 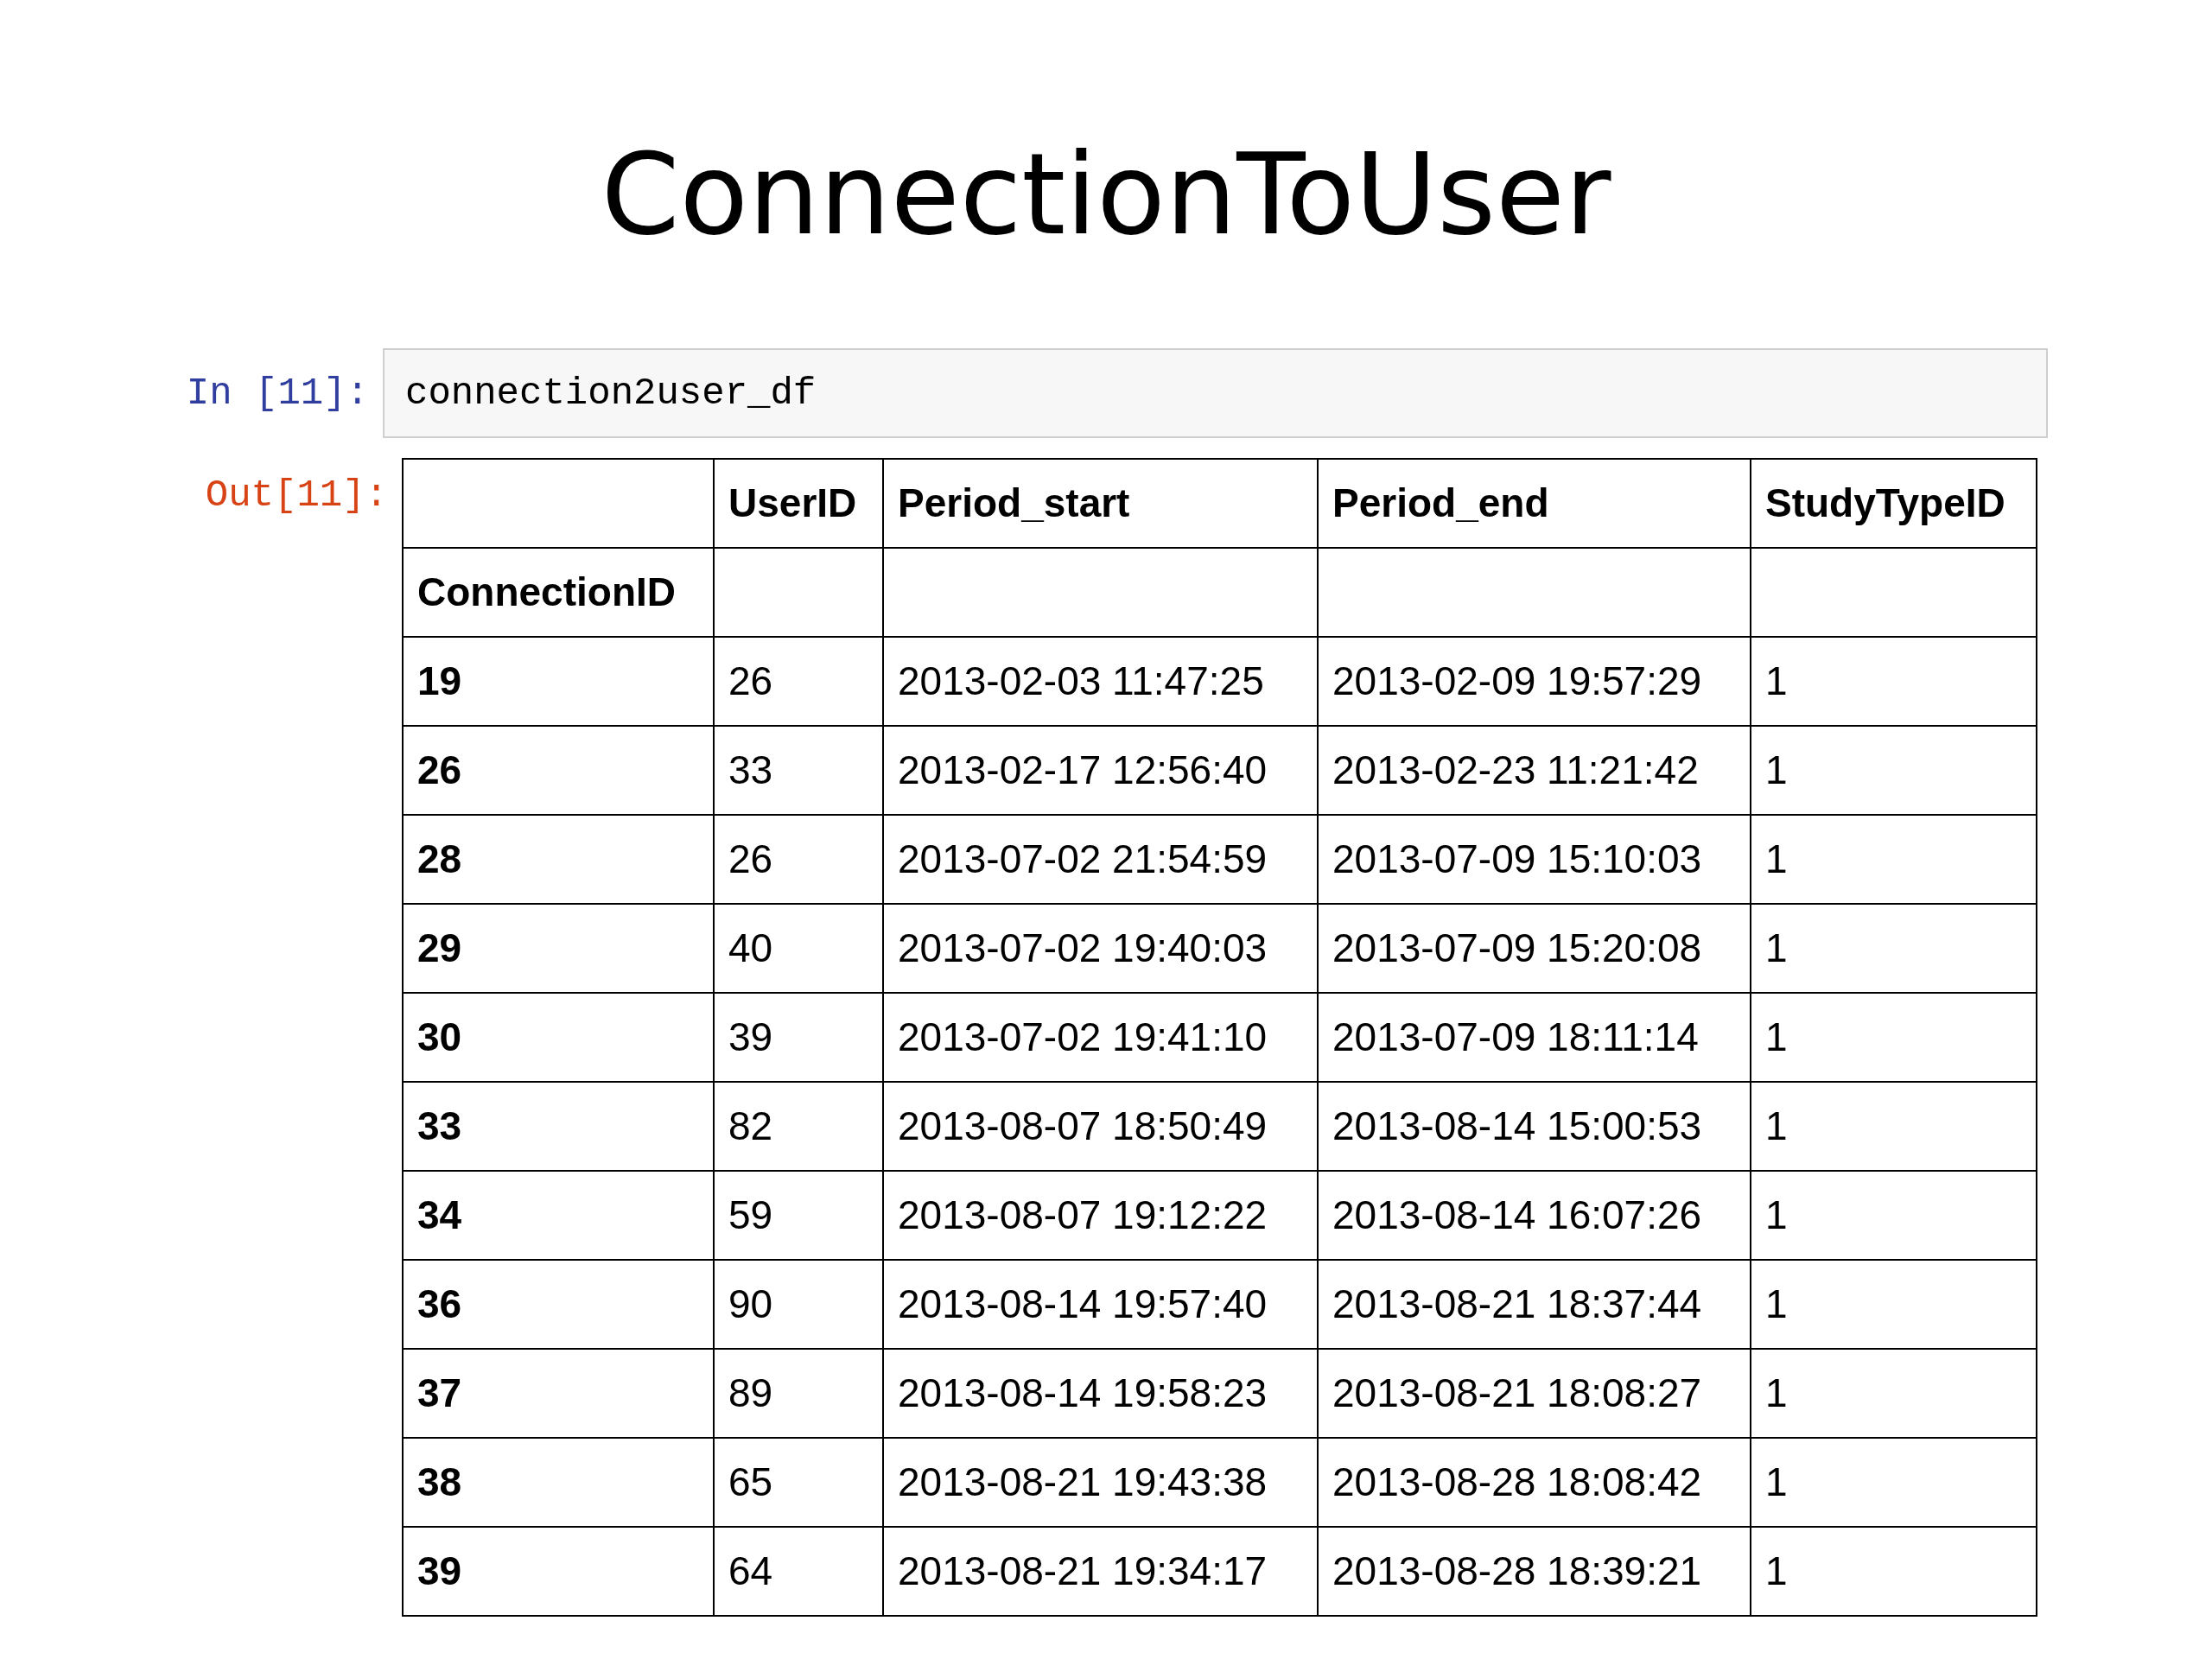 I want to click on table-cell: 2013-07-09 15:20:08, so click(x=1534, y=948).